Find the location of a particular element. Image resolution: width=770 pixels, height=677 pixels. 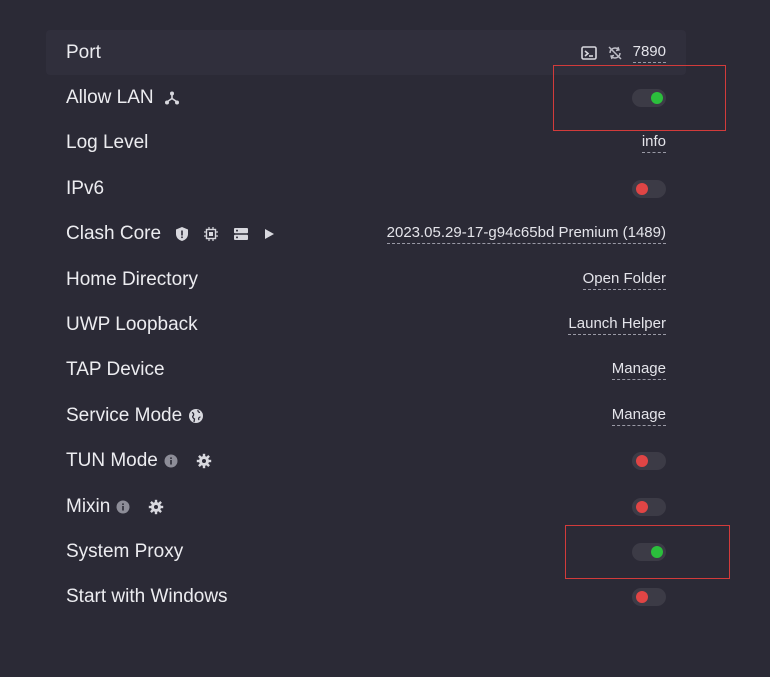

shield-icon is located at coordinates (182, 234).